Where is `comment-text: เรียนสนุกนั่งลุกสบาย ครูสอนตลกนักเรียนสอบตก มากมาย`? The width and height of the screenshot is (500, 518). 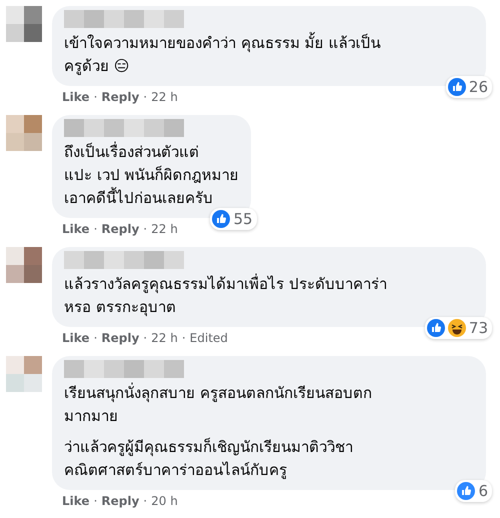
comment-text: เรียนสนุกนั่งลุกสบาย ครูสอนตลกนักเรียนสอบตก มากมาย is located at coordinates (218, 404).